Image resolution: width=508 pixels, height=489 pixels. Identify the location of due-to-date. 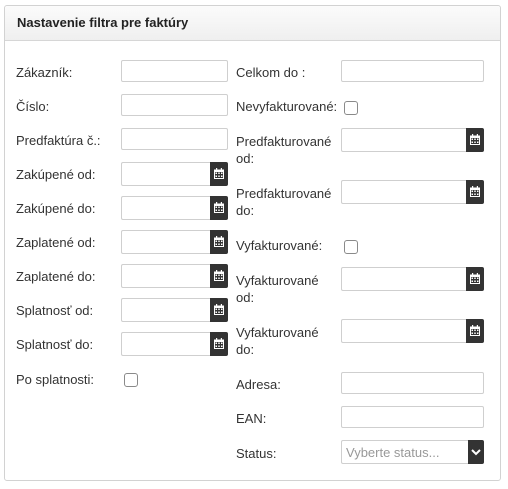
(174, 344).